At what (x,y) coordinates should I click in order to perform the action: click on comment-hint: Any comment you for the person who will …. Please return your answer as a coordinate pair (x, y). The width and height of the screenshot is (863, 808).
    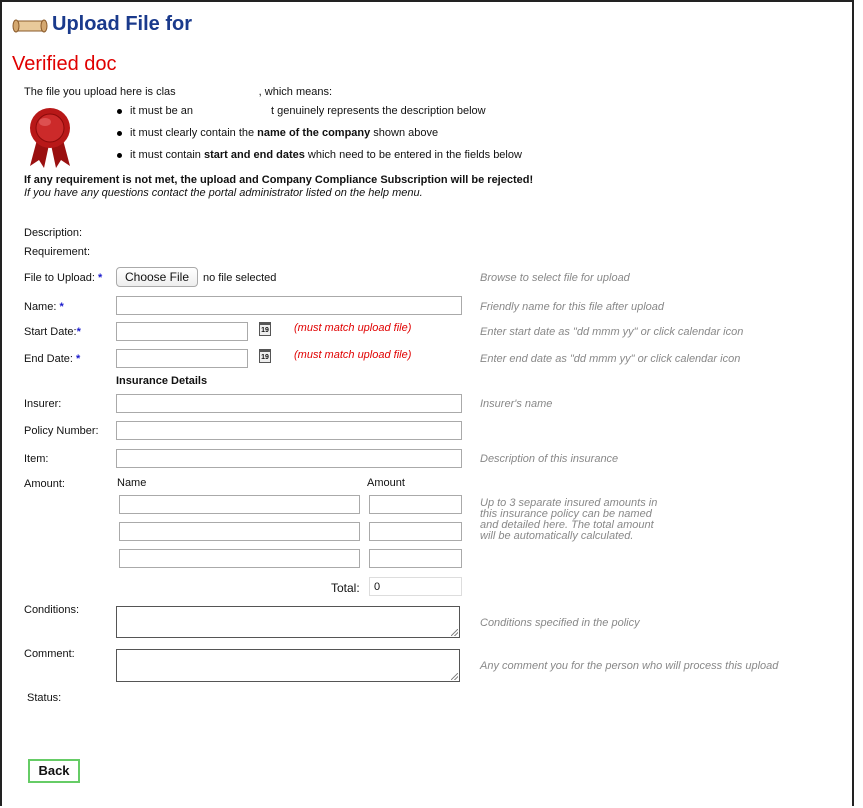
    Looking at the image, I should click on (629, 666).